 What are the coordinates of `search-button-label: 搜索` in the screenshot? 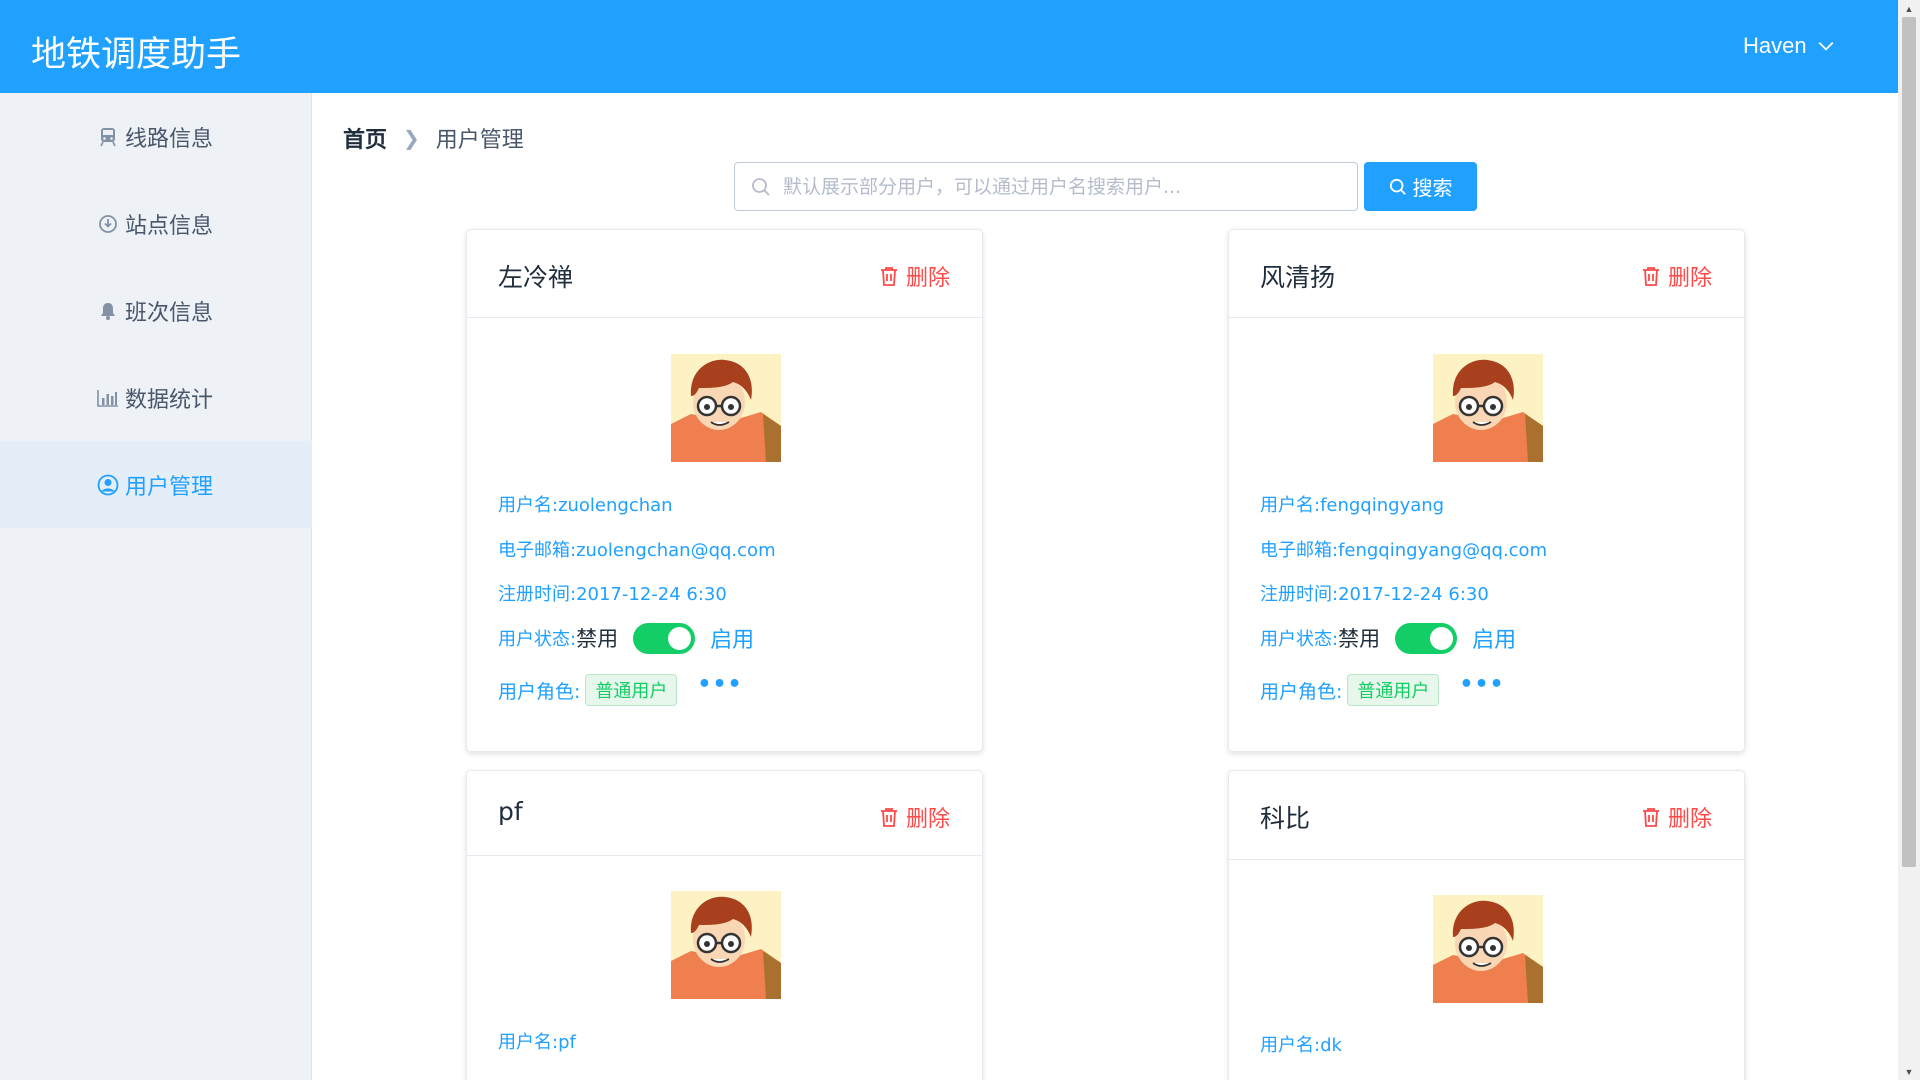 It's located at (1432, 188).